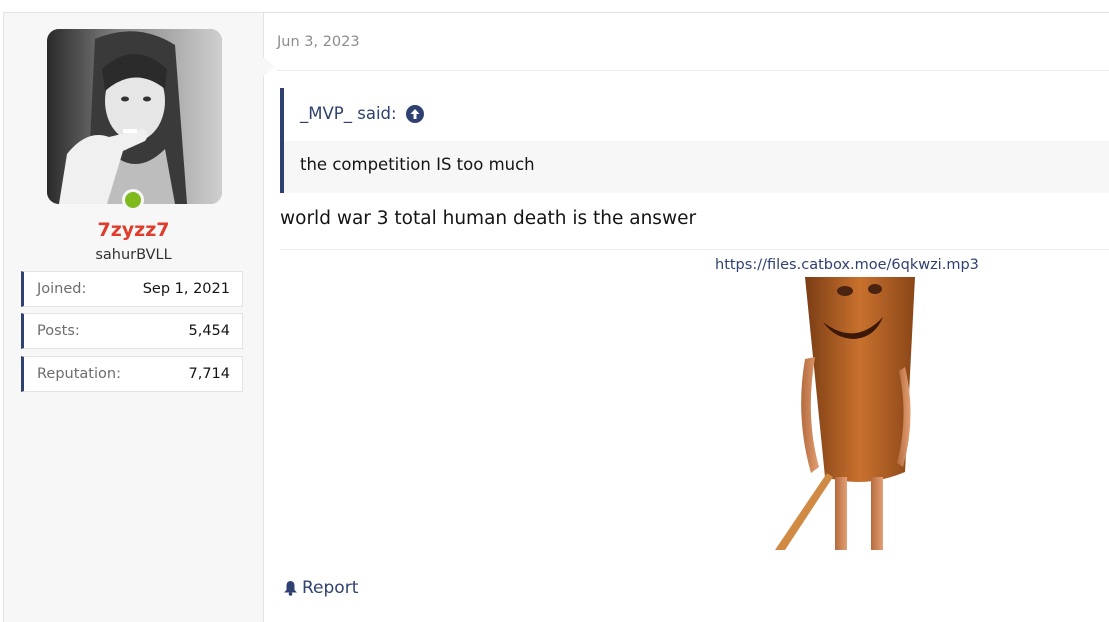  What do you see at coordinates (377, 113) in the screenshot?
I see `quote-said-label: said:` at bounding box center [377, 113].